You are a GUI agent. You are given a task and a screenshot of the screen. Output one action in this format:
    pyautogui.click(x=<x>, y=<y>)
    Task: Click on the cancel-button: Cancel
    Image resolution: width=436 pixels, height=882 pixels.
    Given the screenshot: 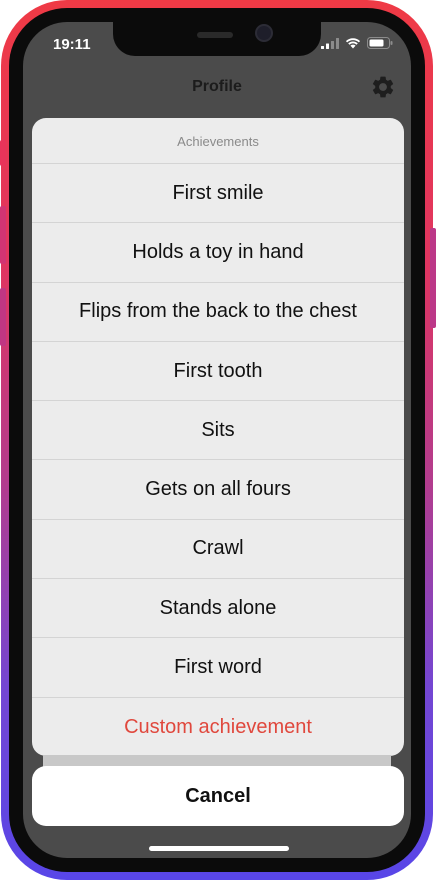 What is the action you would take?
    pyautogui.click(x=218, y=796)
    